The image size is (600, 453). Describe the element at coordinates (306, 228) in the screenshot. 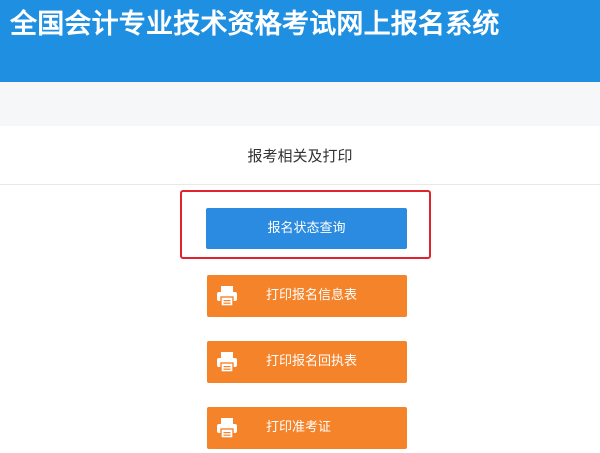

I see `status-query-button: 报名状态查询` at that location.